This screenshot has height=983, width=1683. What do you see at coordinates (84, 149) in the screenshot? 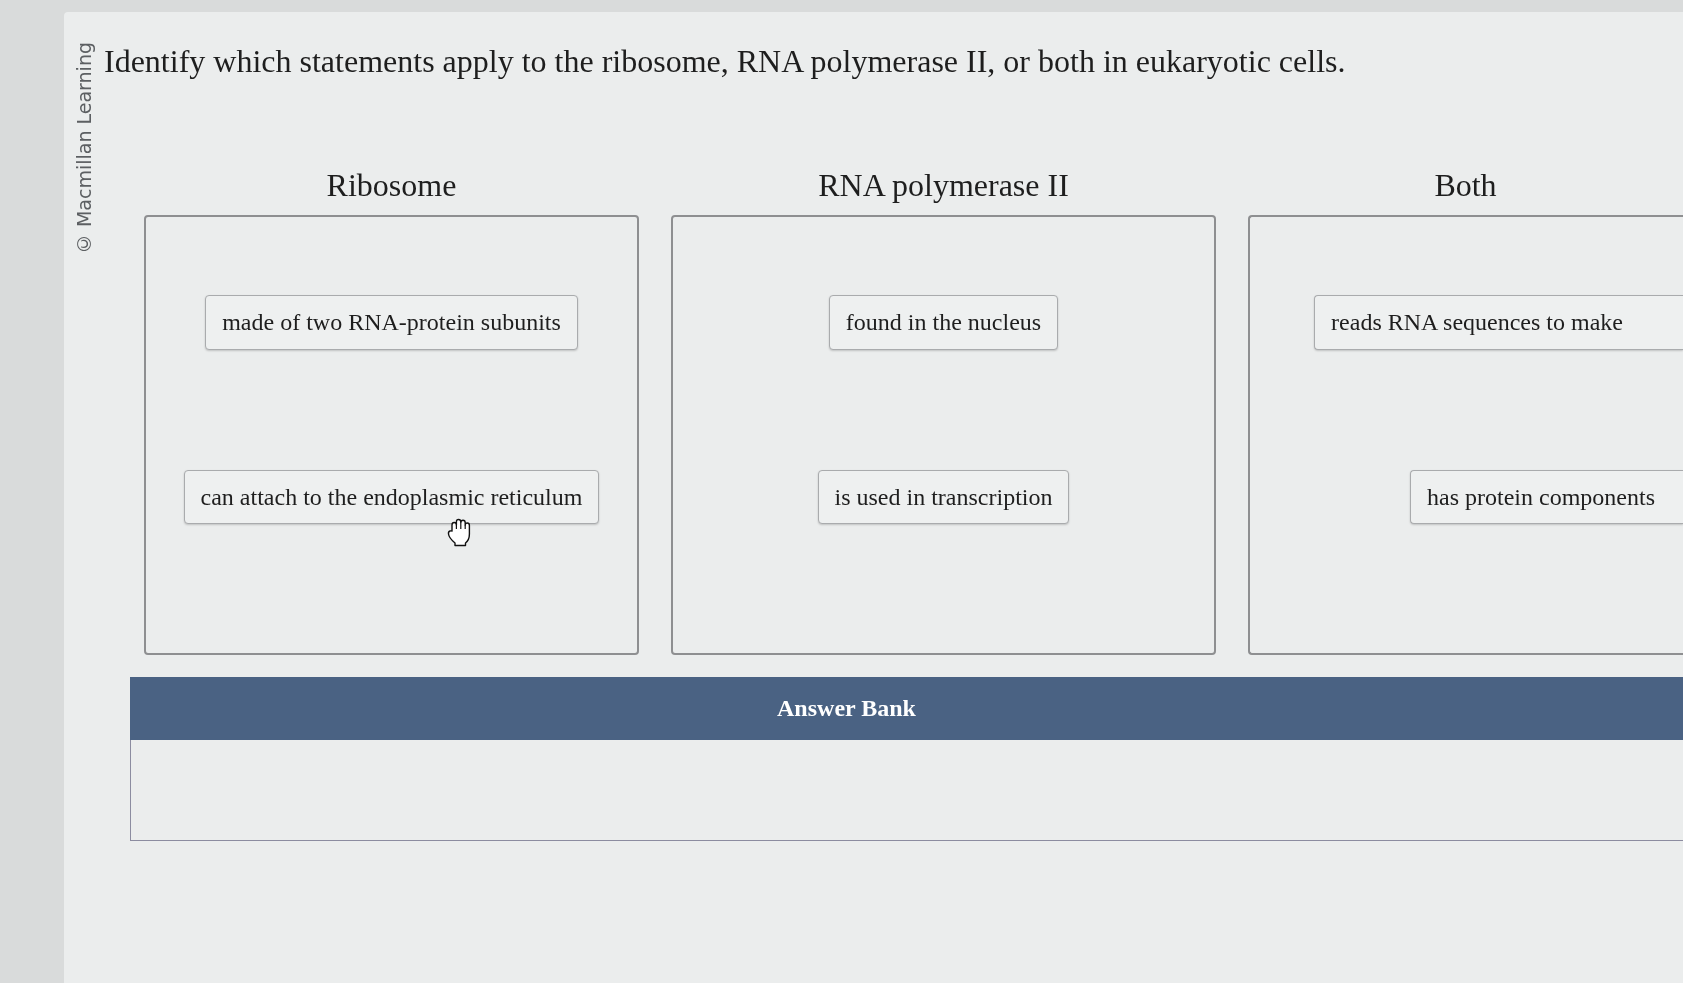
I see `copyright-text: © Macmillan Learning` at bounding box center [84, 149].